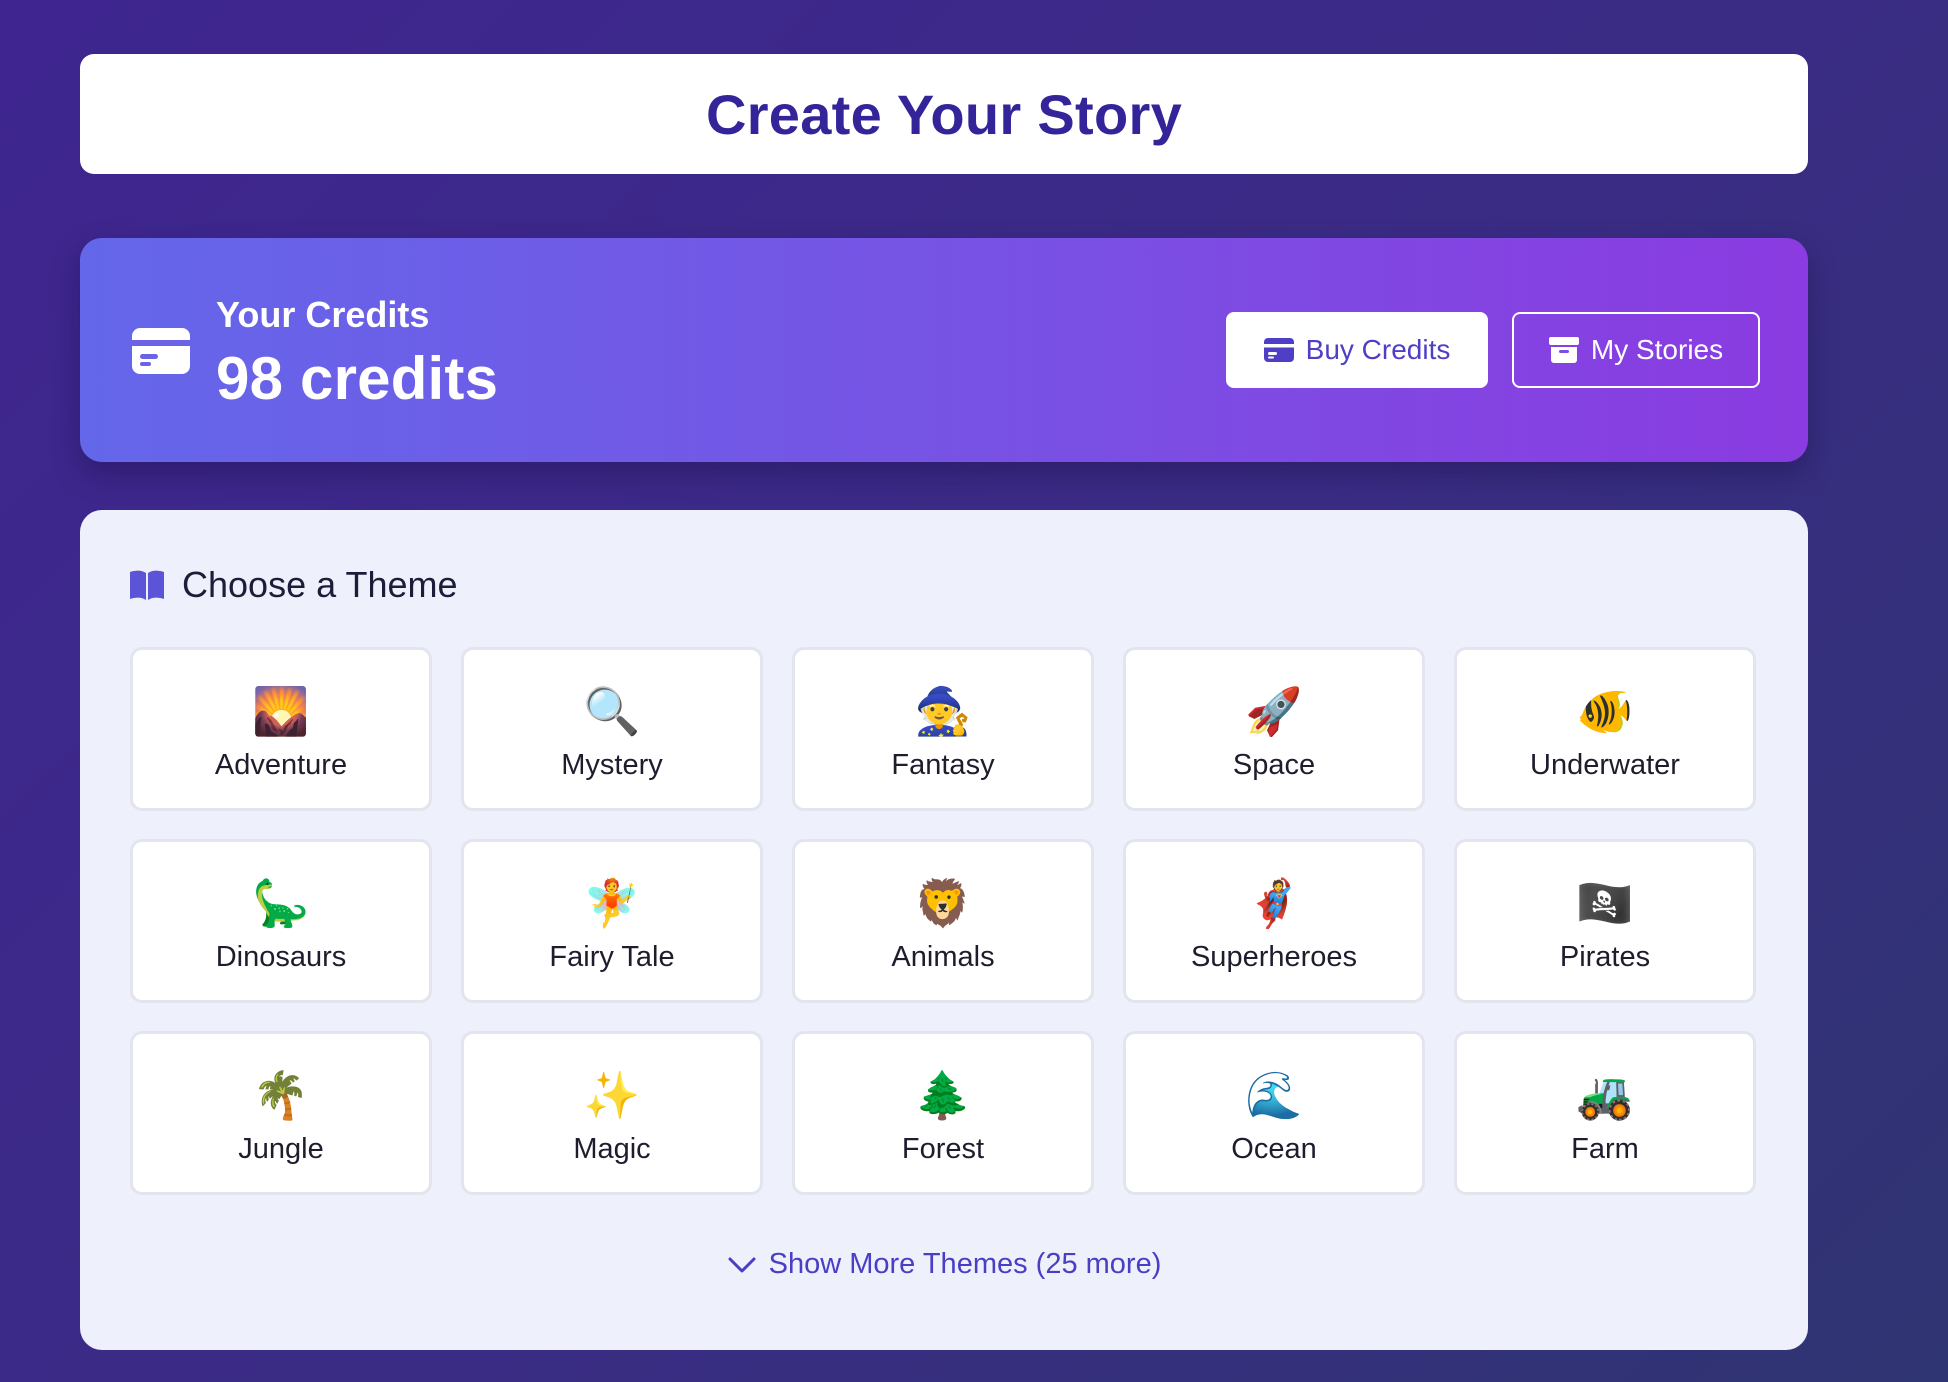 This screenshot has width=1948, height=1382. What do you see at coordinates (612, 902) in the screenshot?
I see `theme-emoji-icon: 🧚` at bounding box center [612, 902].